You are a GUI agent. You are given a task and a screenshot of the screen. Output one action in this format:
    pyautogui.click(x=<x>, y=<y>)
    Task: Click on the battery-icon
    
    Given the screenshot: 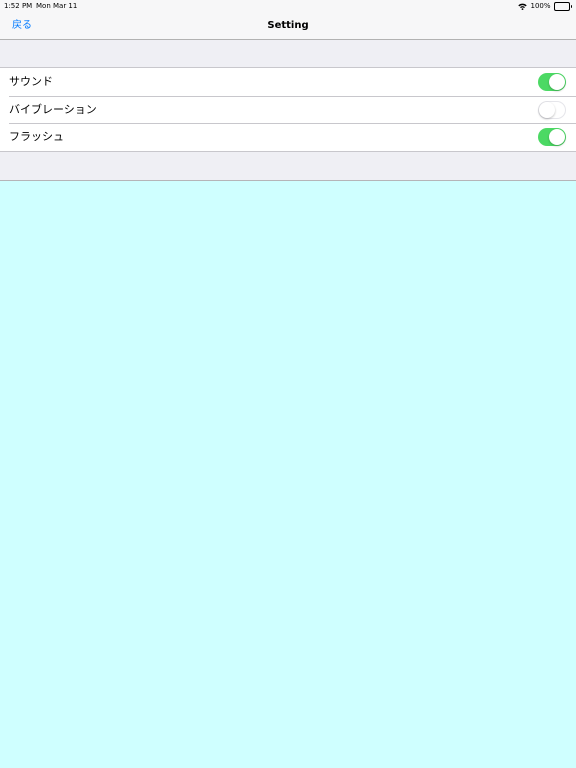 What is the action you would take?
    pyautogui.click(x=562, y=6)
    